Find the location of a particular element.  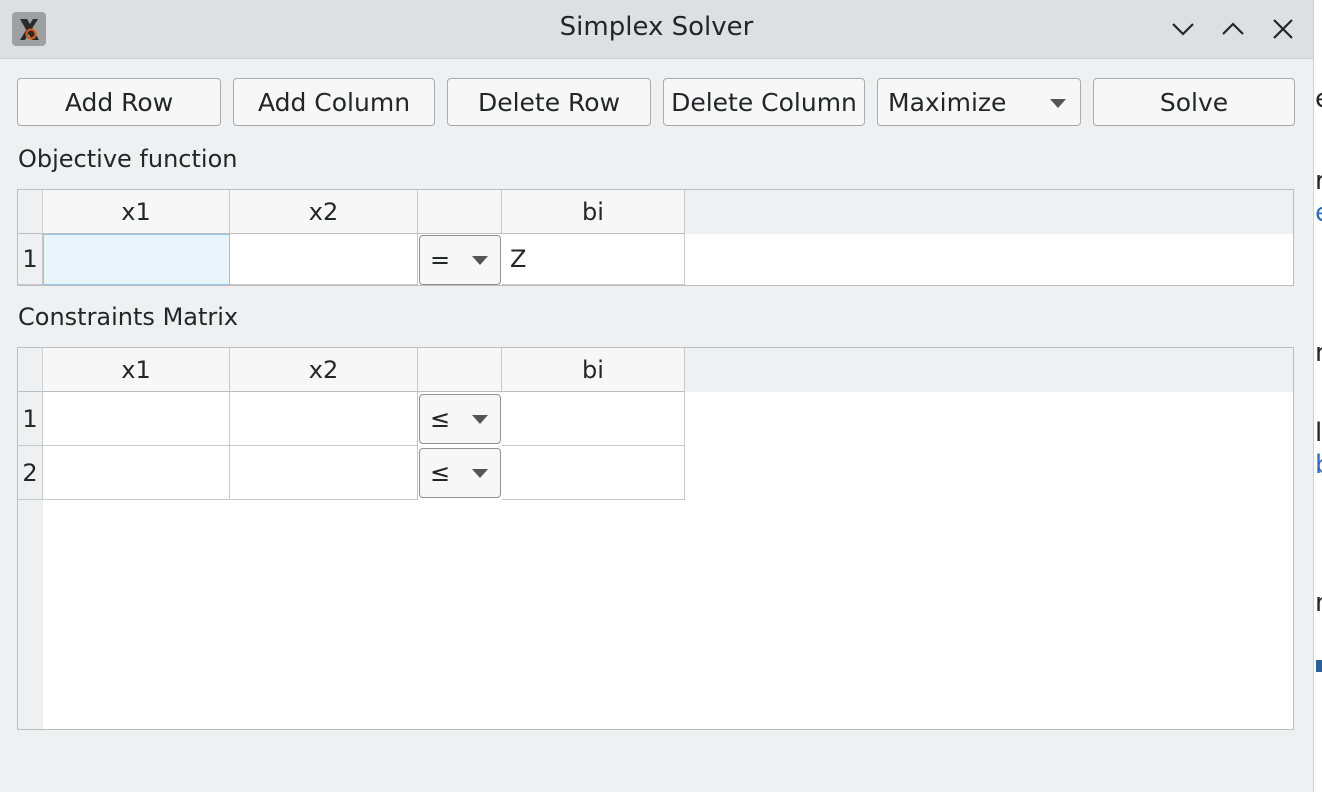

add-column-button: Add Column is located at coordinates (334, 102).